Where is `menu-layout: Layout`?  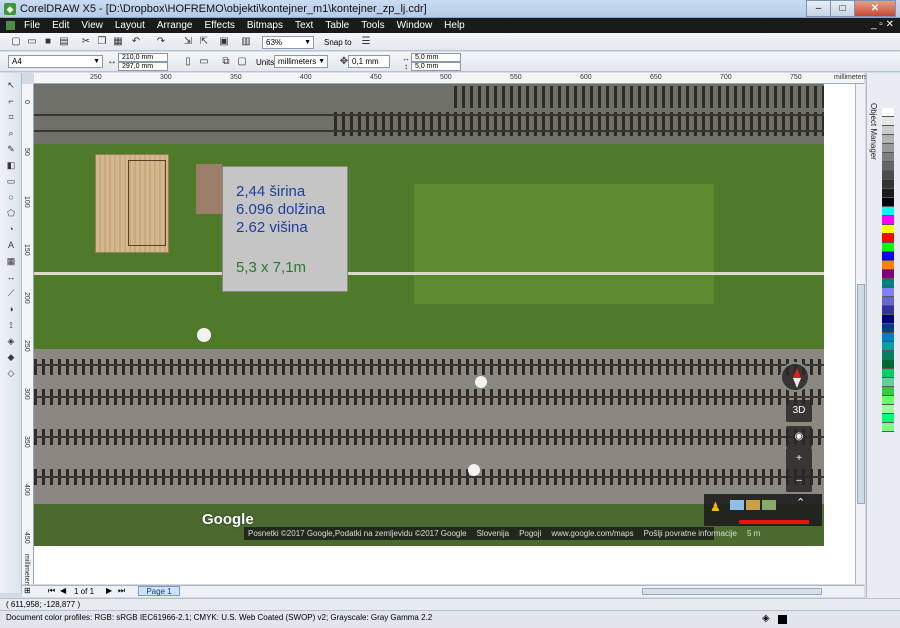
menu-layout: Layout is located at coordinates (130, 25).